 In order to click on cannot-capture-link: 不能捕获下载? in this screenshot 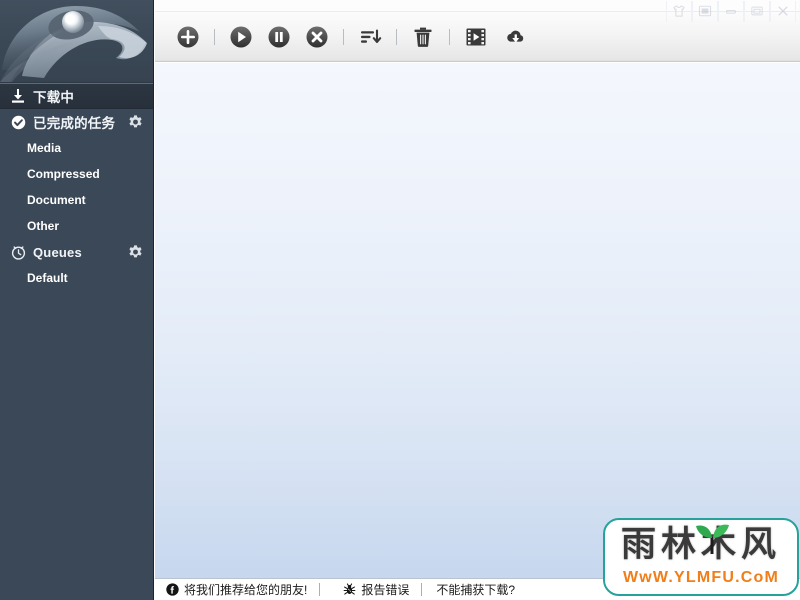, I will do `click(475, 589)`.